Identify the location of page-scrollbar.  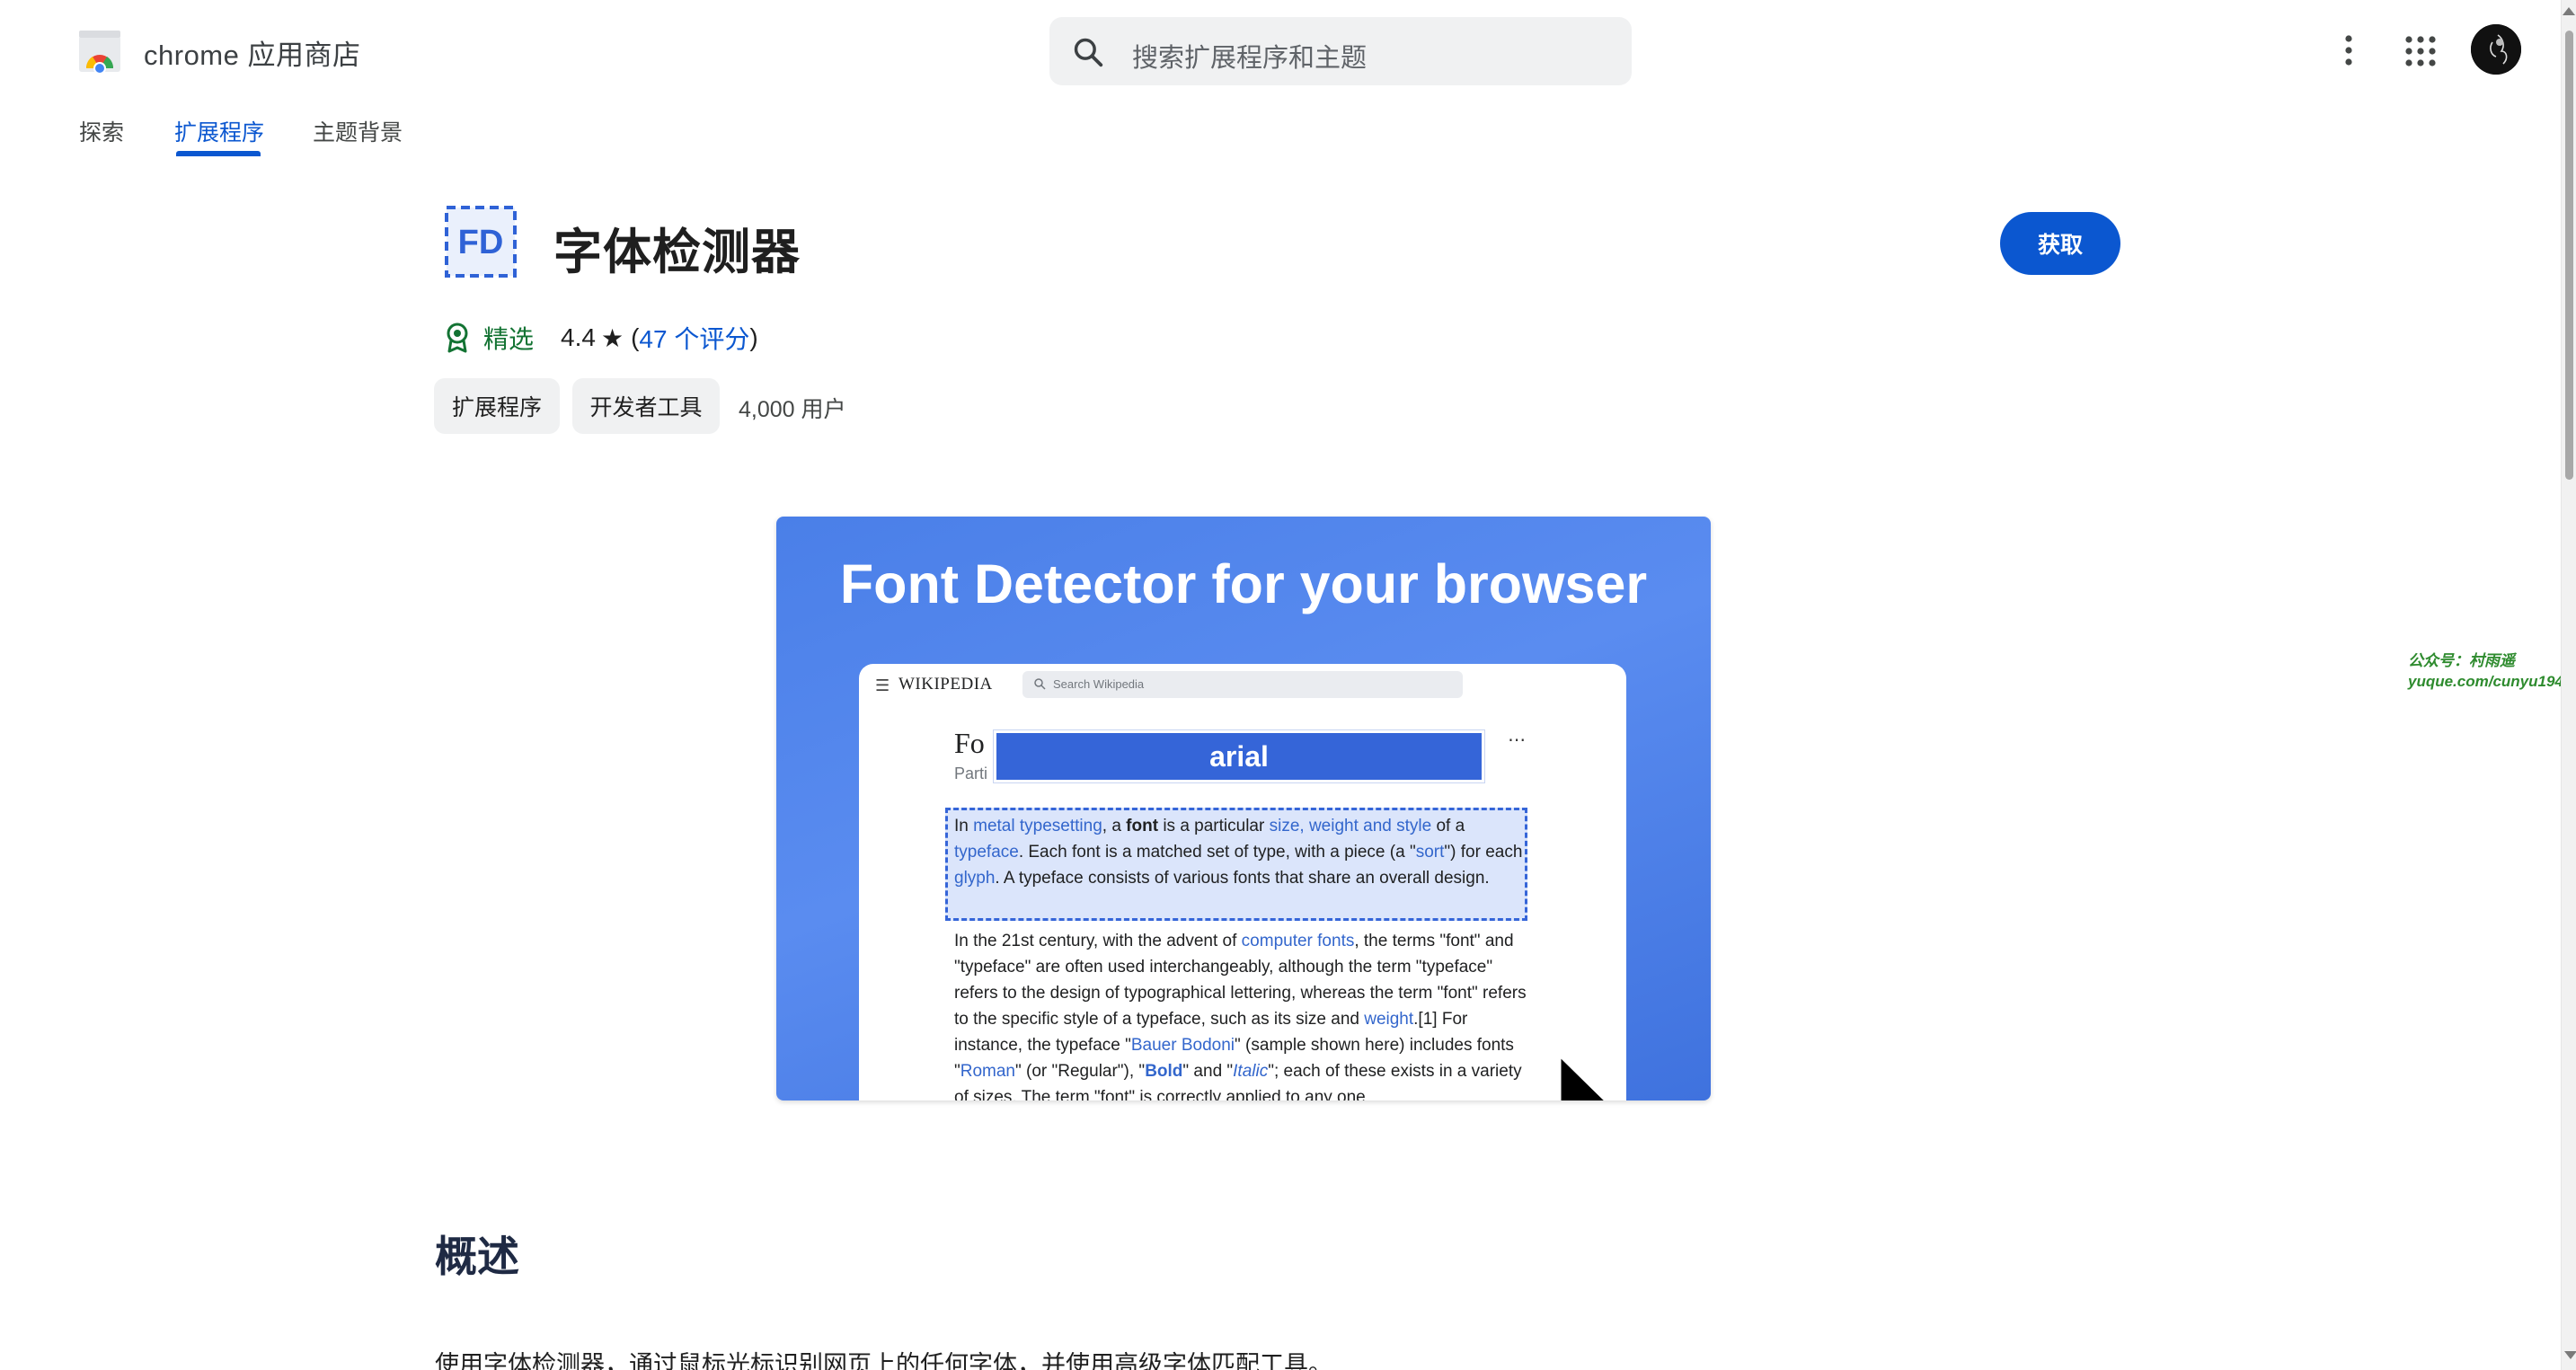
(2569, 685).